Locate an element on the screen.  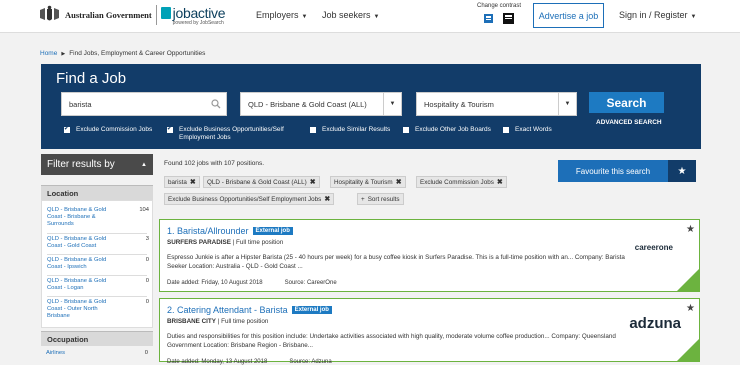
checkbox-checked-icon is located at coordinates (67, 129).